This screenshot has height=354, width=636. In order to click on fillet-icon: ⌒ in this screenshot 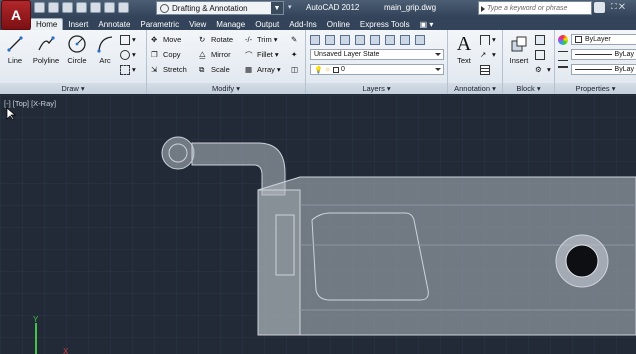, I will do `click(249, 55)`.